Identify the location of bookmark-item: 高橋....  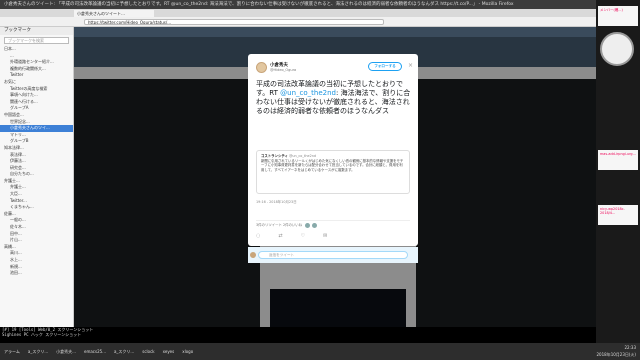
(36, 247).